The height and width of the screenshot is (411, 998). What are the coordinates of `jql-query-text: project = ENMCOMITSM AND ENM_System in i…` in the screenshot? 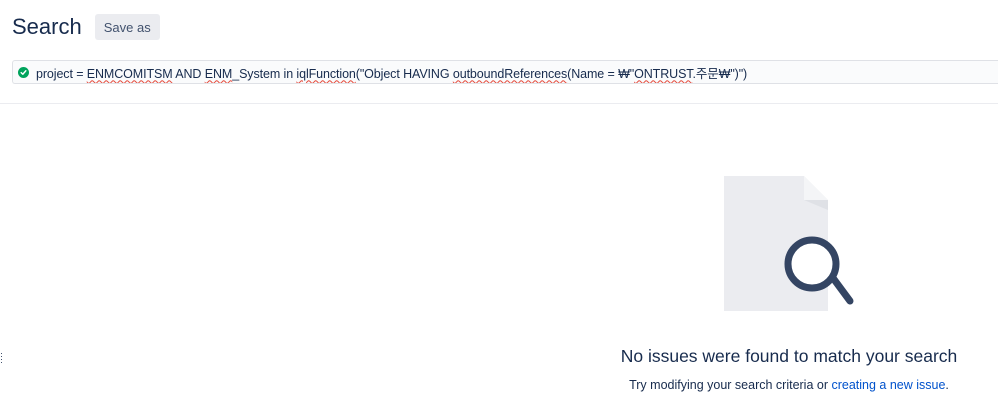 It's located at (391, 72).